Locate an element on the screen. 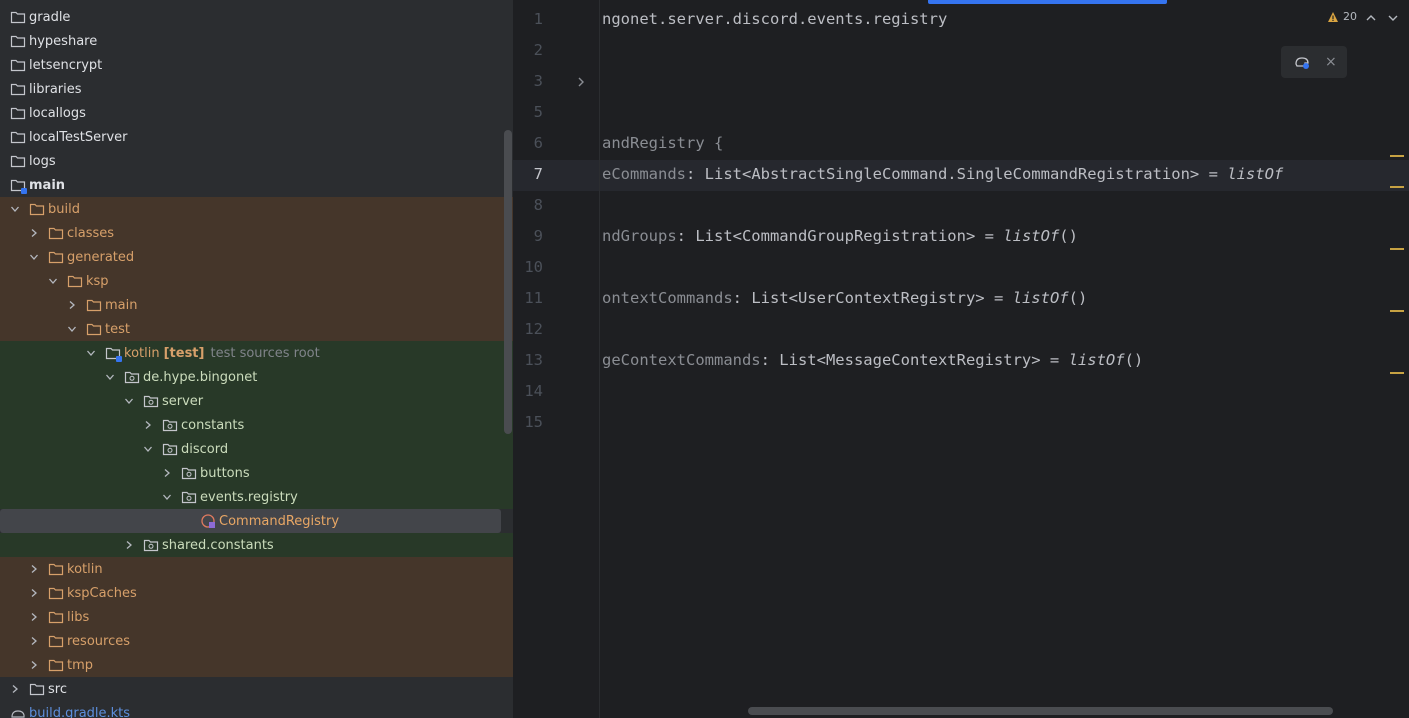 This screenshot has height=718, width=1409. tree-row-folder-src: src is located at coordinates (256, 689).